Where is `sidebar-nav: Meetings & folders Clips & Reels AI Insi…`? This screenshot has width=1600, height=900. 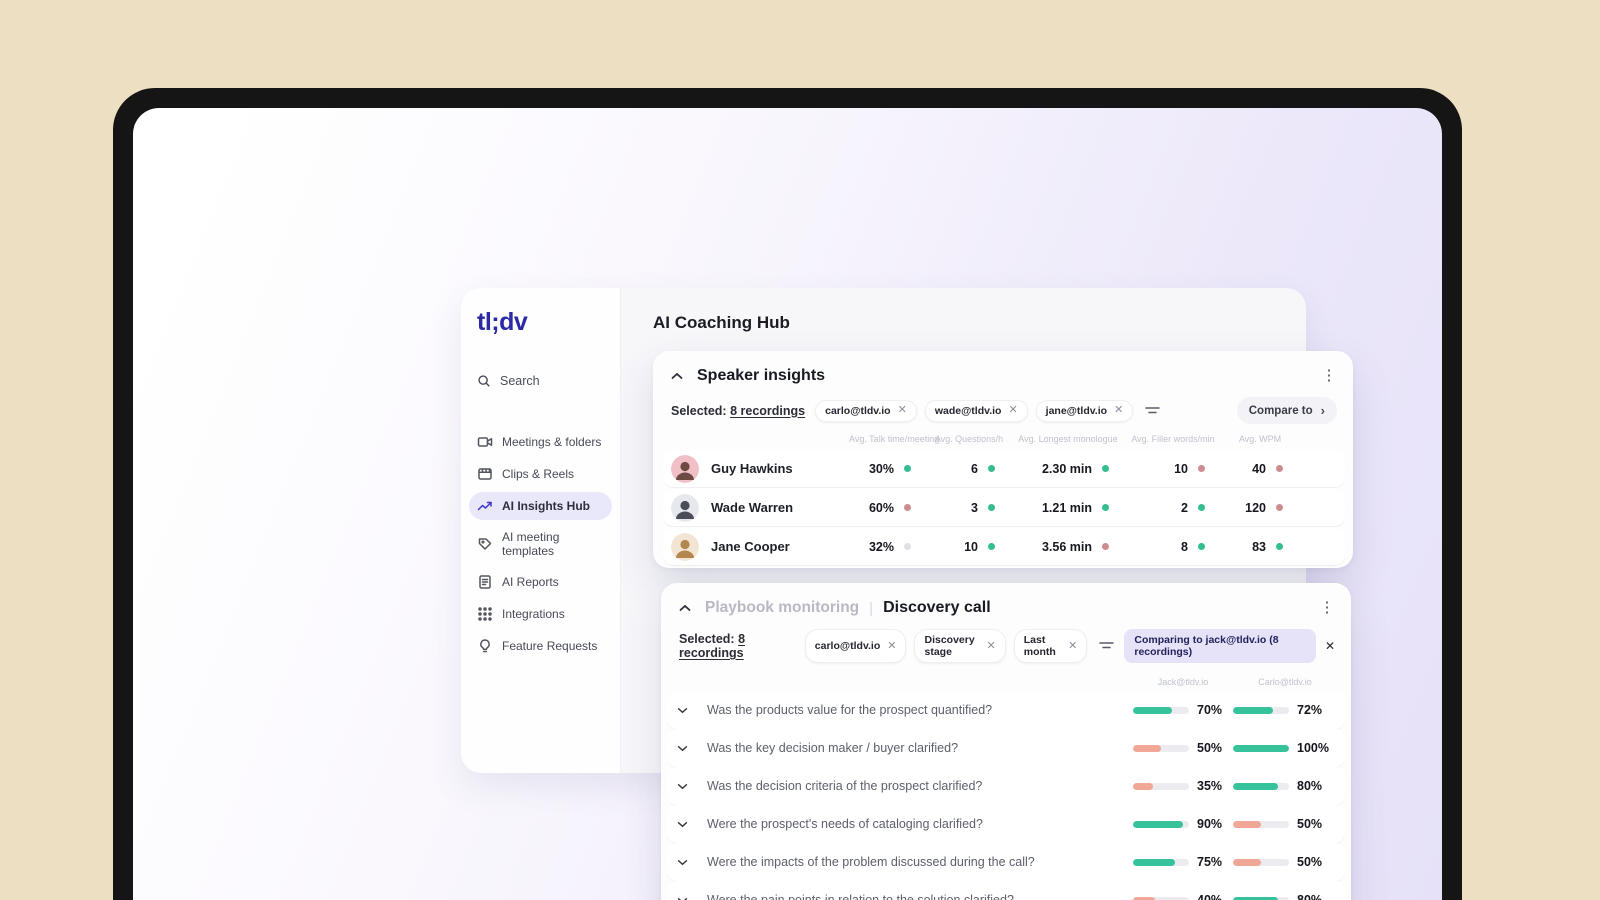 sidebar-nav: Meetings & folders Clips & Reels AI Insi… is located at coordinates (540, 544).